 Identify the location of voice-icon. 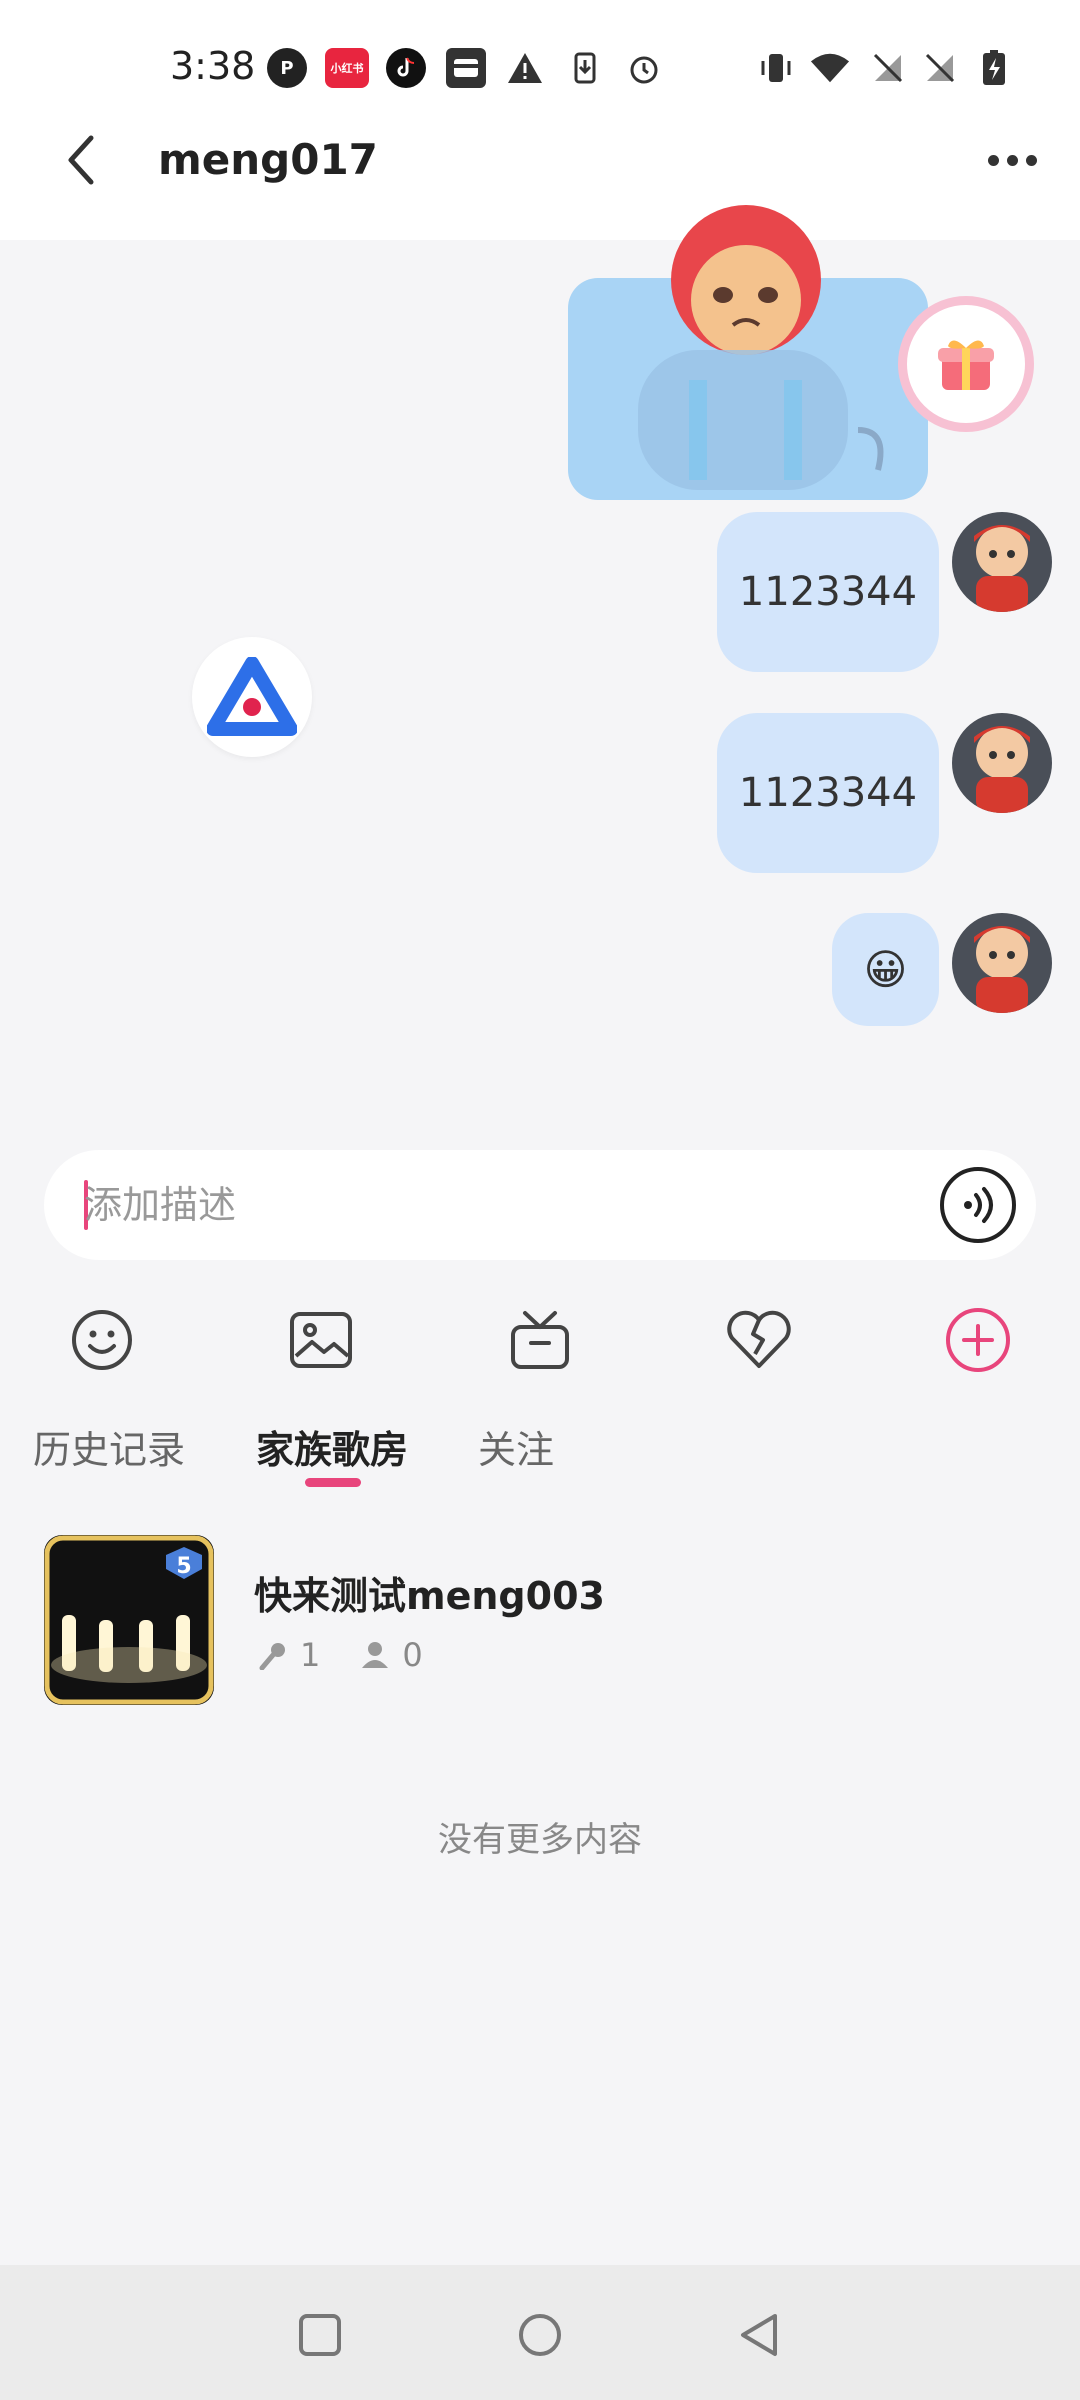
(978, 1205).